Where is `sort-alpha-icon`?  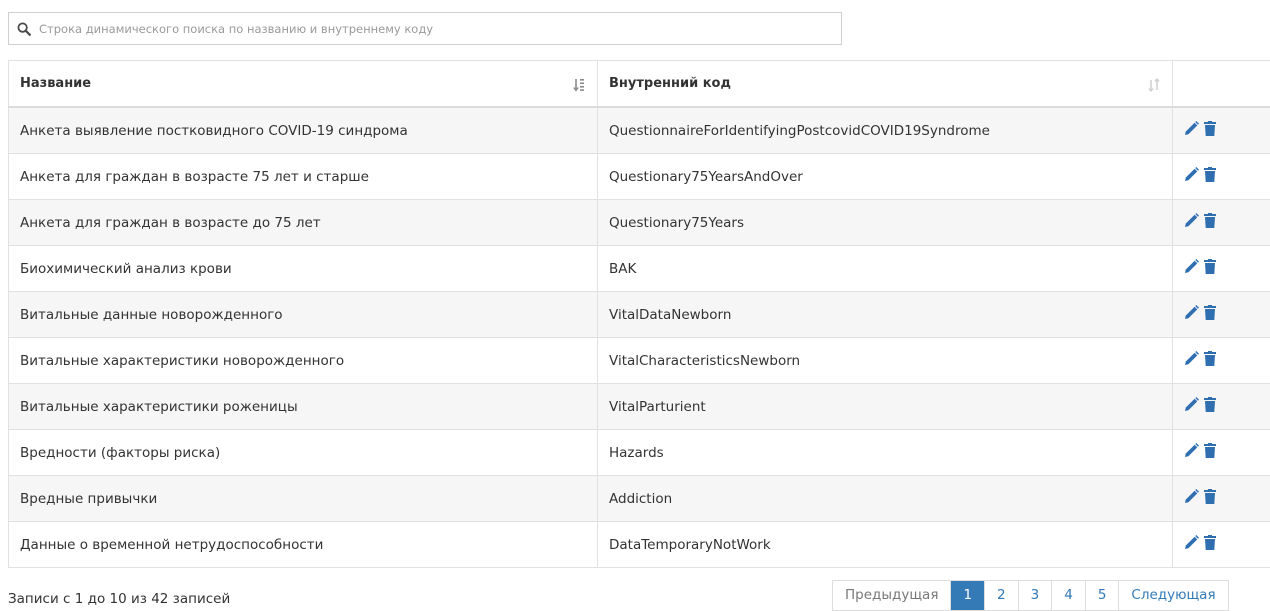
sort-alpha-icon is located at coordinates (579, 85).